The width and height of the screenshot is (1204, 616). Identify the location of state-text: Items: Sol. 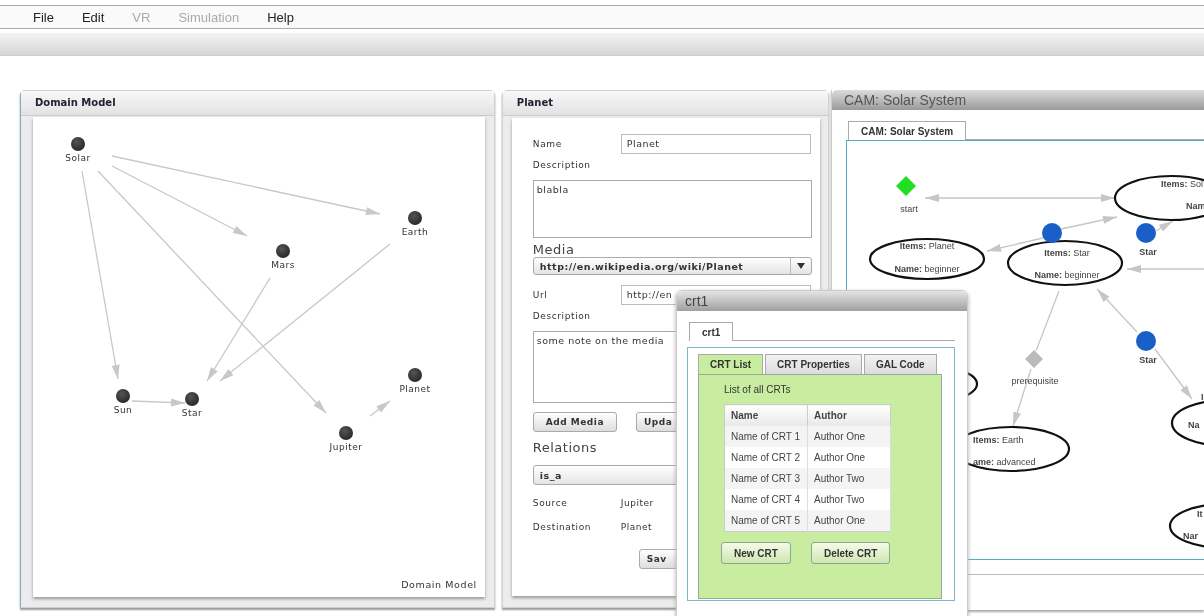
(1182, 184).